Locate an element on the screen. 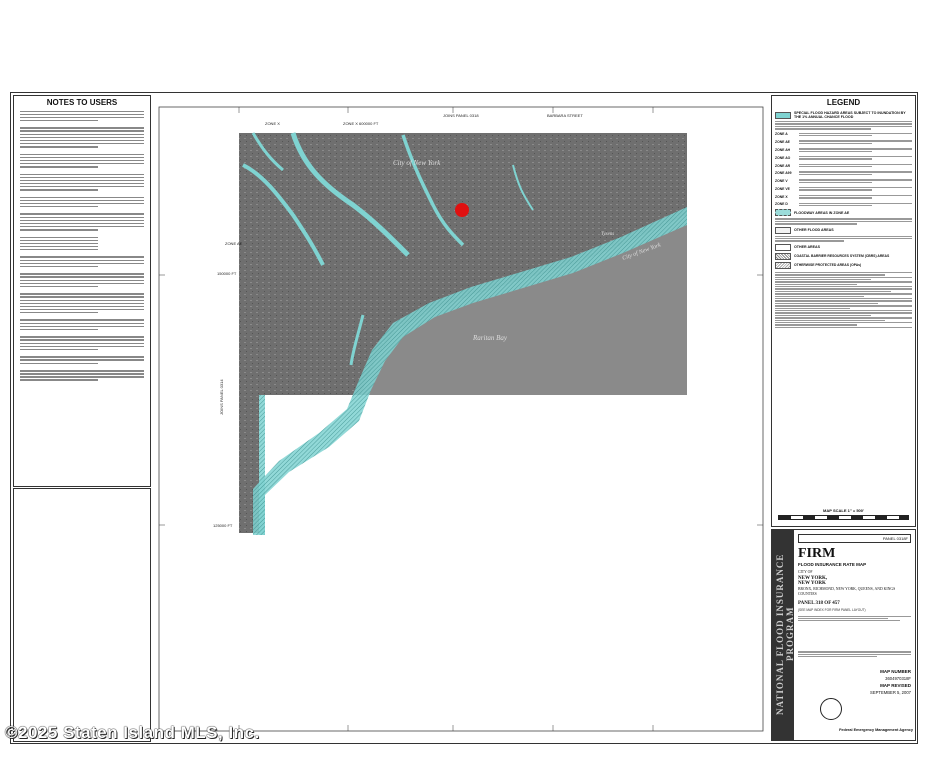 This screenshot has width=926, height=768. legend-zone-row: ZONE X is located at coordinates (843, 197).